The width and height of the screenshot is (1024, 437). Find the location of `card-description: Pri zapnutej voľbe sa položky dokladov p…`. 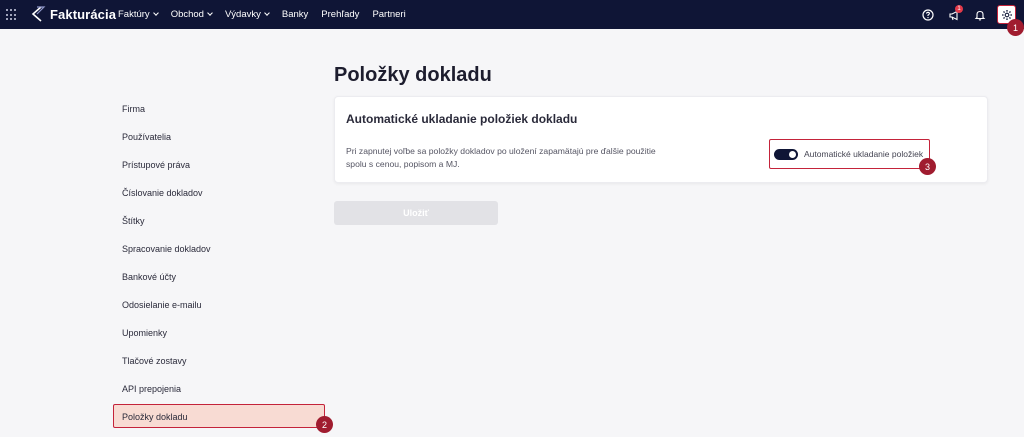

card-description: Pri zapnutej voľbe sa položky dokladov p… is located at coordinates (501, 157).